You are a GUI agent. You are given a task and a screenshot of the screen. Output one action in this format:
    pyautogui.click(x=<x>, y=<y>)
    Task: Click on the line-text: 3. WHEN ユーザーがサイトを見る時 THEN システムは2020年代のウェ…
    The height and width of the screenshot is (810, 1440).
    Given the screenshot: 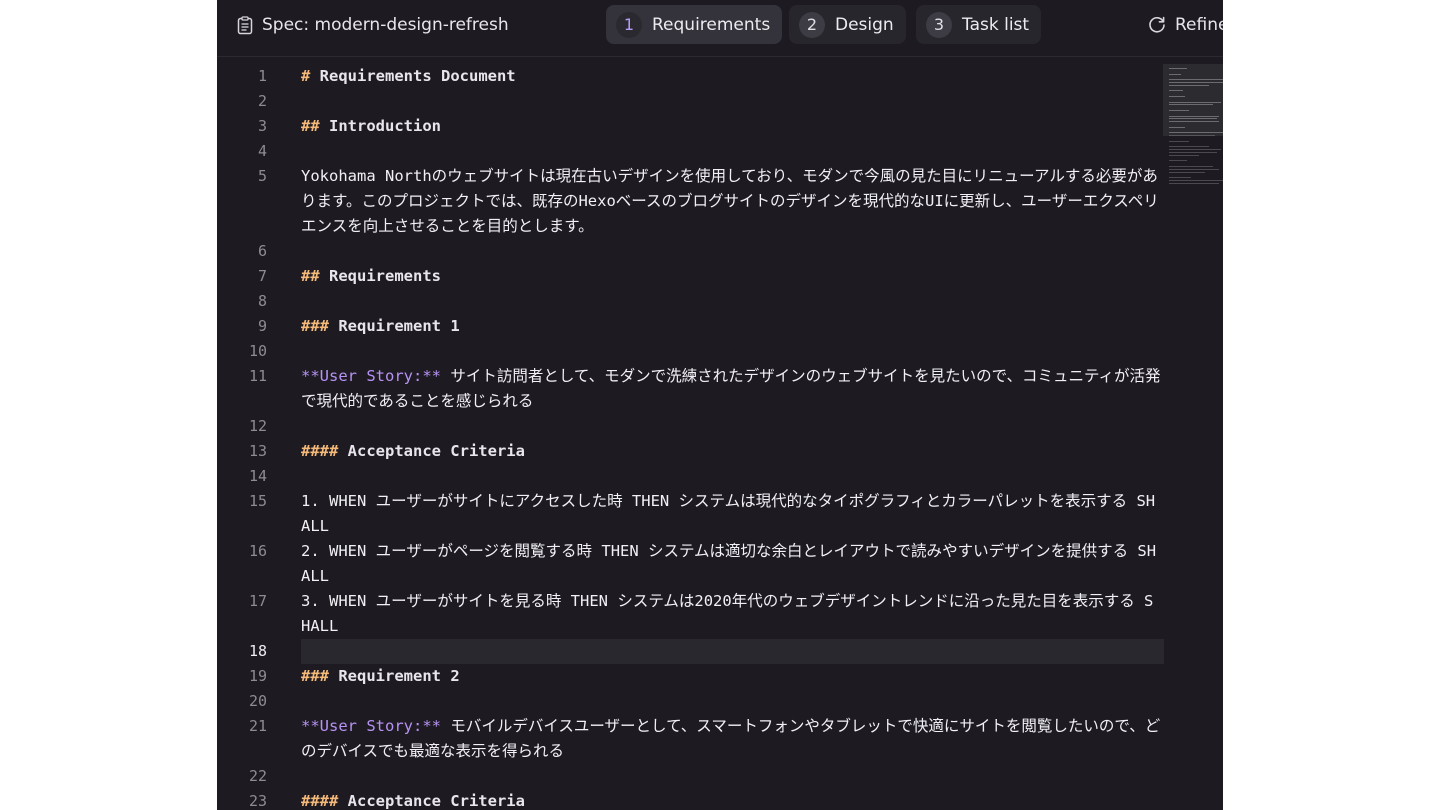 What is the action you would take?
    pyautogui.click(x=727, y=613)
    